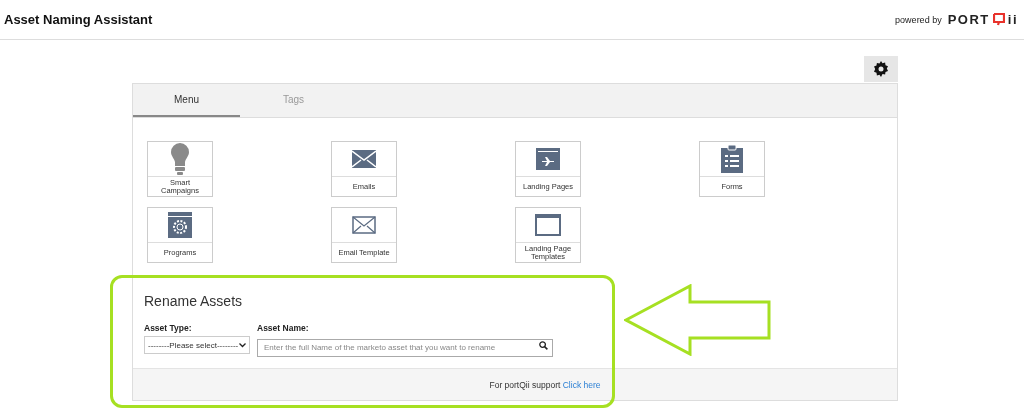 The image size is (1024, 419). I want to click on asset-name-search-field: Enter the full Name of the marketo asset that you want to rename, so click(405, 347).